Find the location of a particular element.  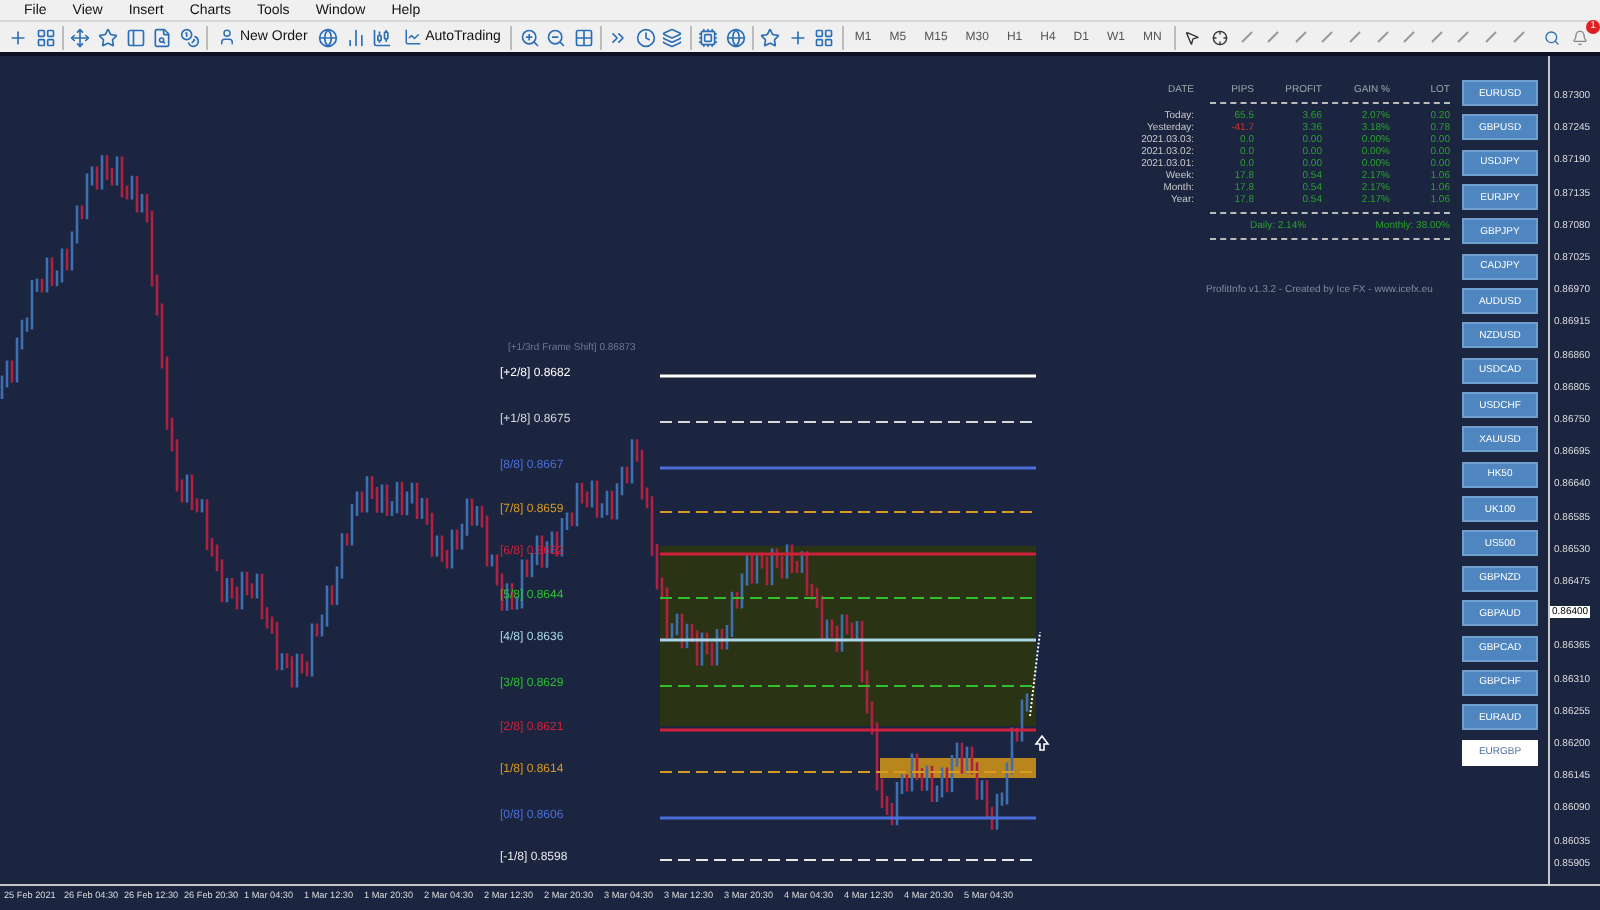

dotted-trend-line is located at coordinates (1035, 674).